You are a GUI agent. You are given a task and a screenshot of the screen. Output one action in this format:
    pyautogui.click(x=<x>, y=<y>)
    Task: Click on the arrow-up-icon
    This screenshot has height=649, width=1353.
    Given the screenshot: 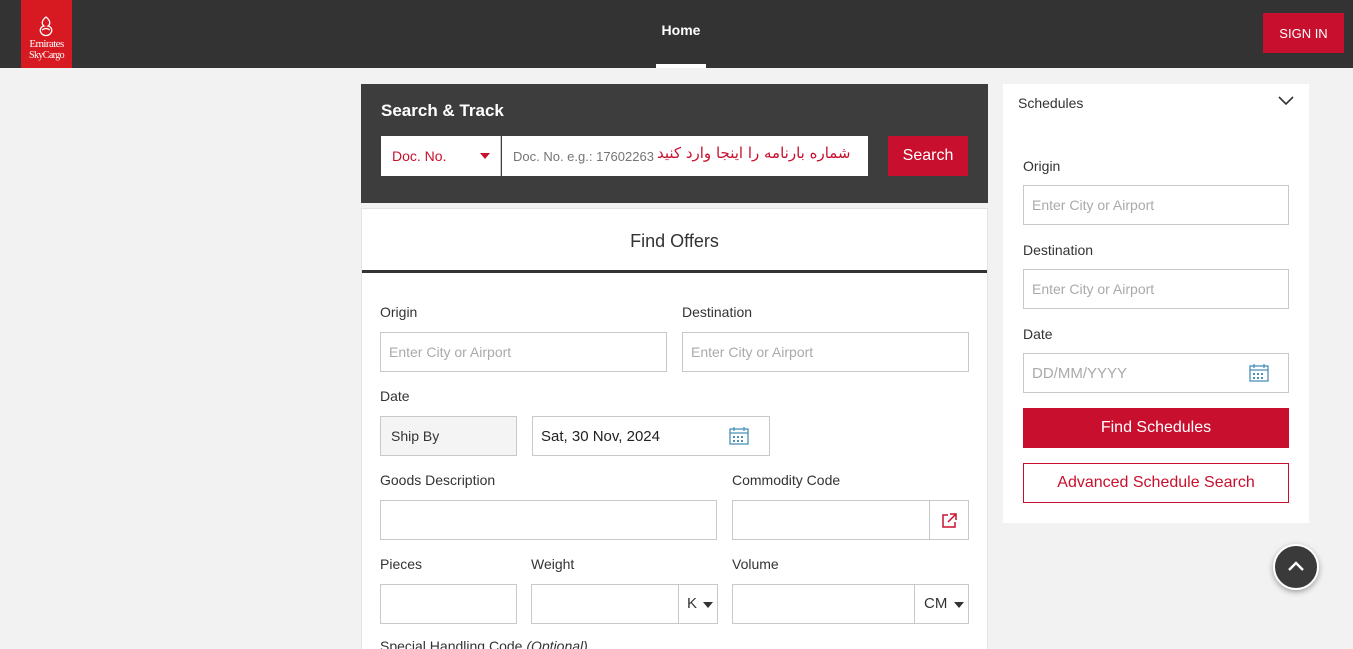 What is the action you would take?
    pyautogui.click(x=1296, y=566)
    